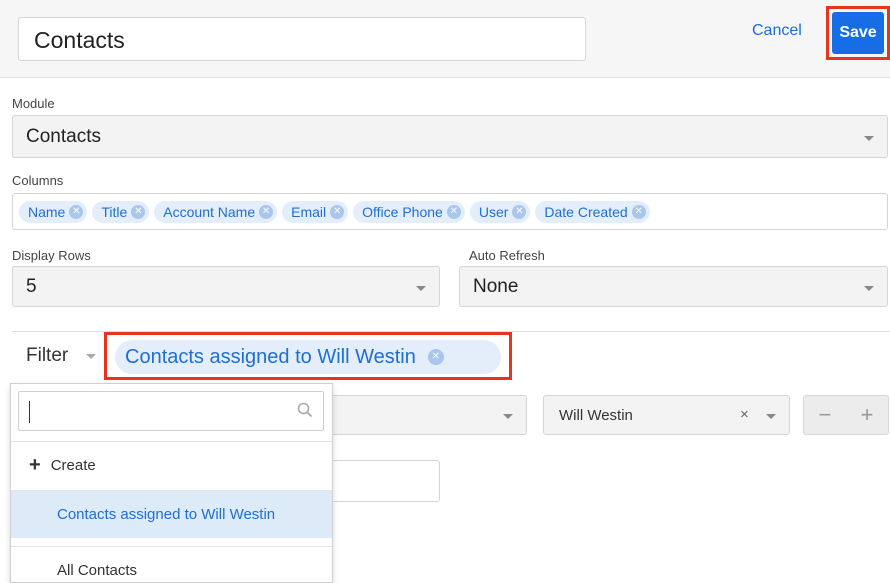 This screenshot has height=583, width=890. What do you see at coordinates (216, 211) in the screenshot?
I see `column-pill: Account Name ✕` at bounding box center [216, 211].